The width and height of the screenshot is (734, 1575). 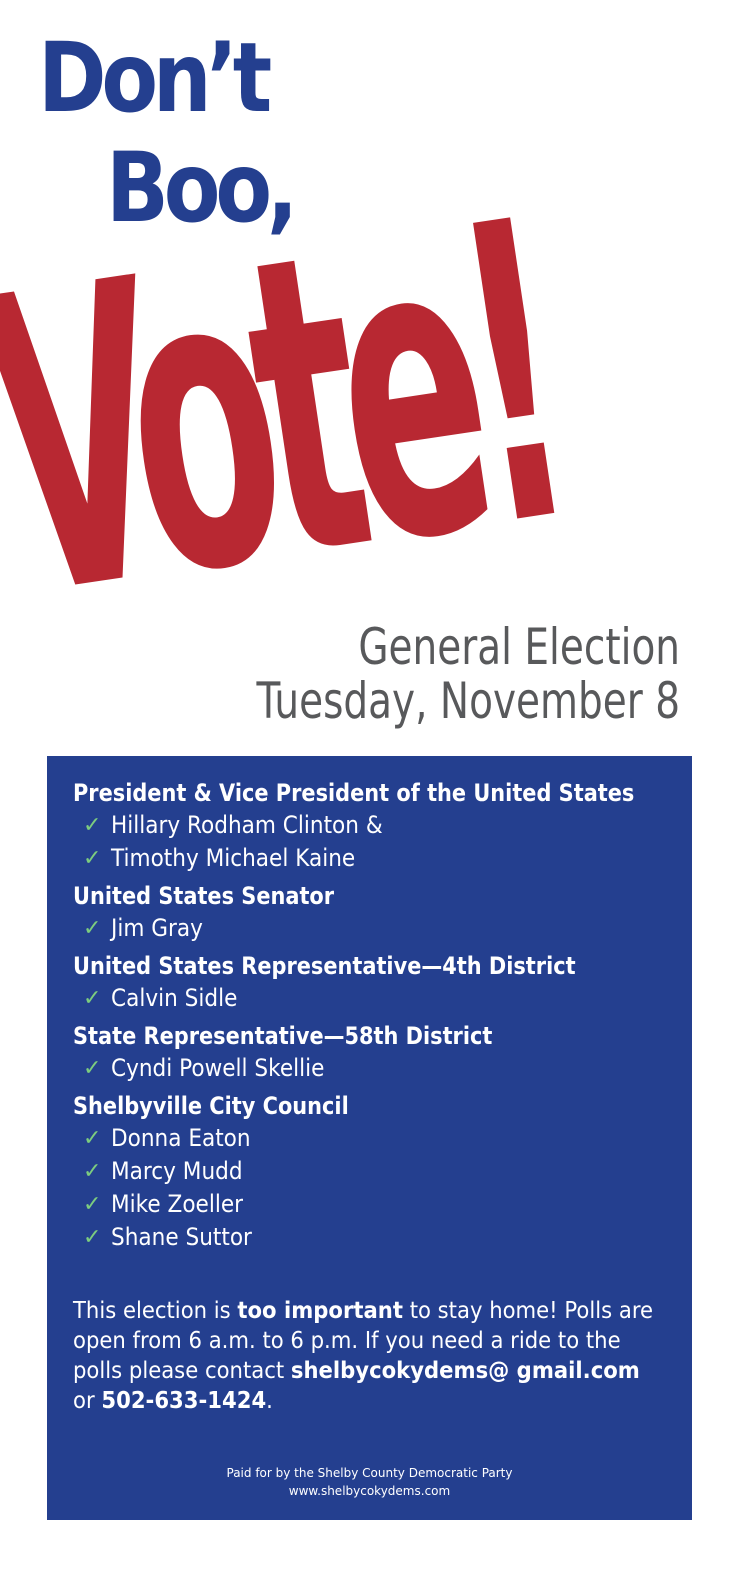 What do you see at coordinates (369, 1491) in the screenshot?
I see `website: www.shelbycokydems.com` at bounding box center [369, 1491].